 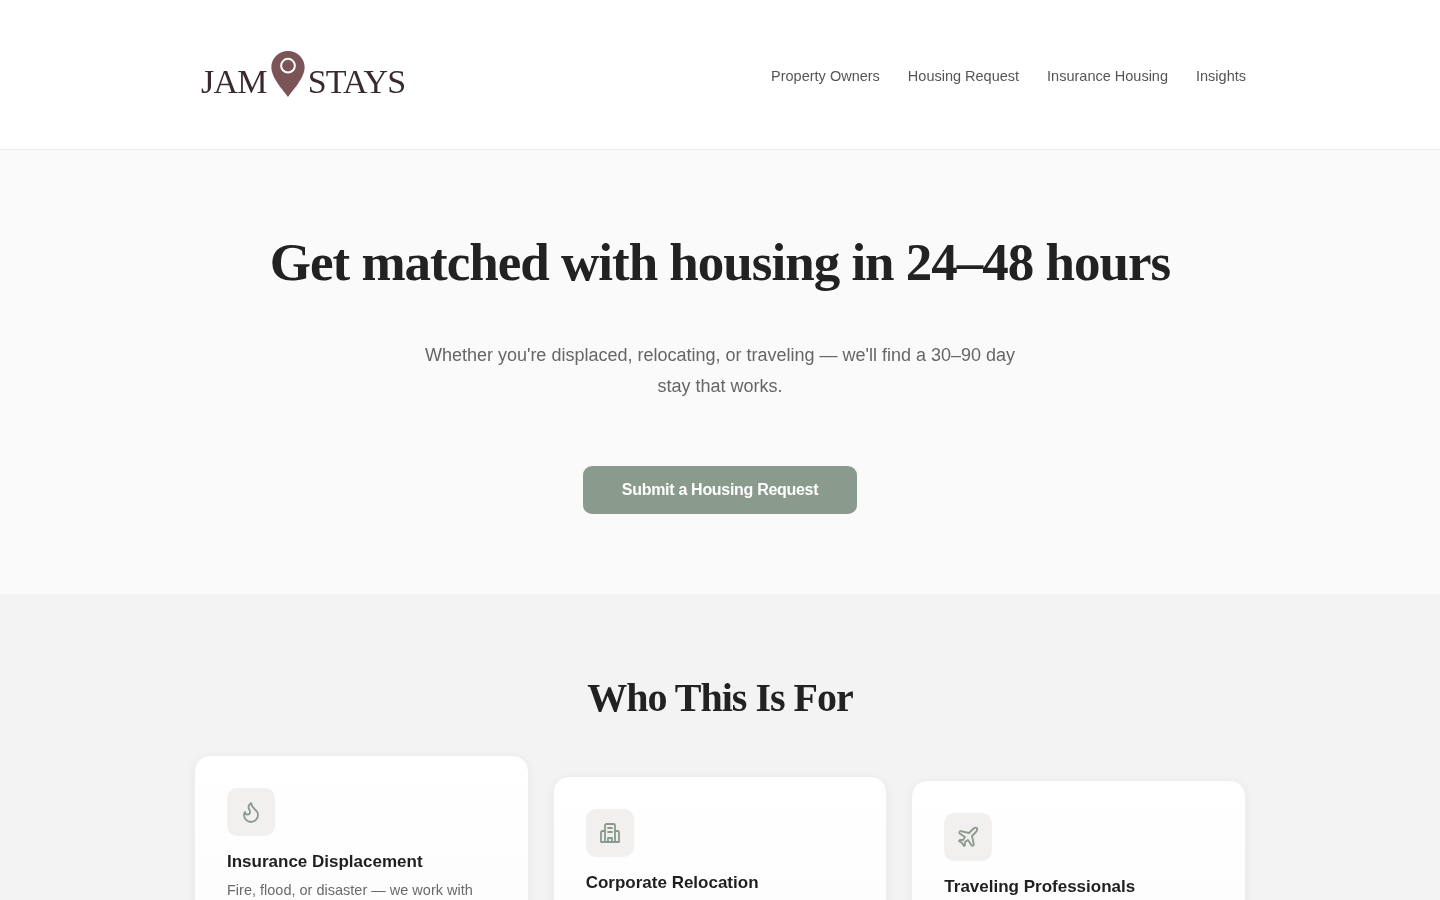 I want to click on logo-text: JAM, so click(x=234, y=82).